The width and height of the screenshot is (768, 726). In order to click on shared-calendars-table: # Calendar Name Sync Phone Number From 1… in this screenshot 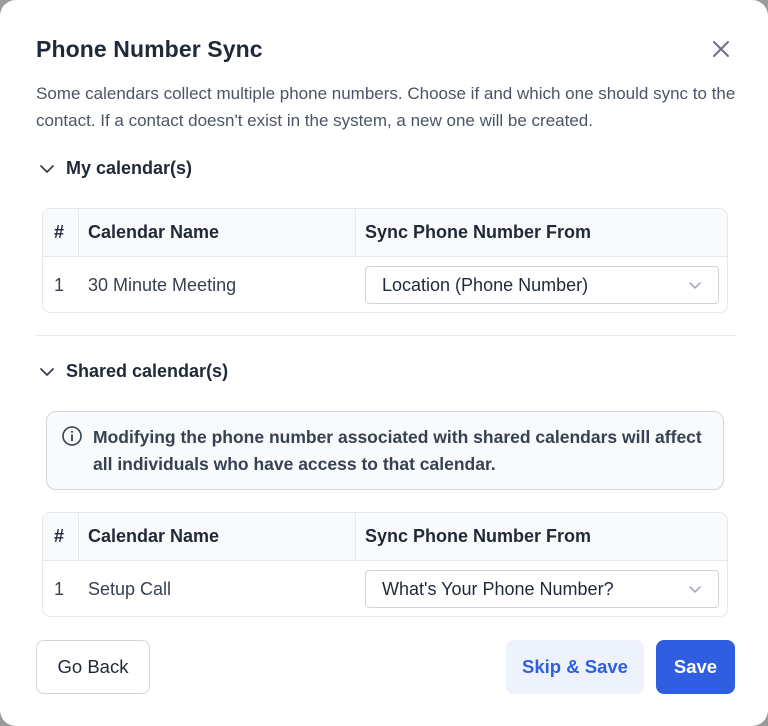, I will do `click(385, 564)`.